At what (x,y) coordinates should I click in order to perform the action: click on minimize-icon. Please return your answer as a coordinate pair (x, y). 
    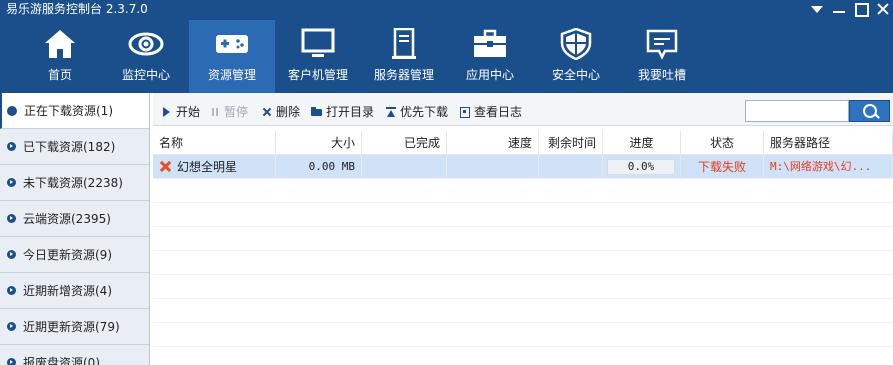
    Looking at the image, I should click on (839, 9).